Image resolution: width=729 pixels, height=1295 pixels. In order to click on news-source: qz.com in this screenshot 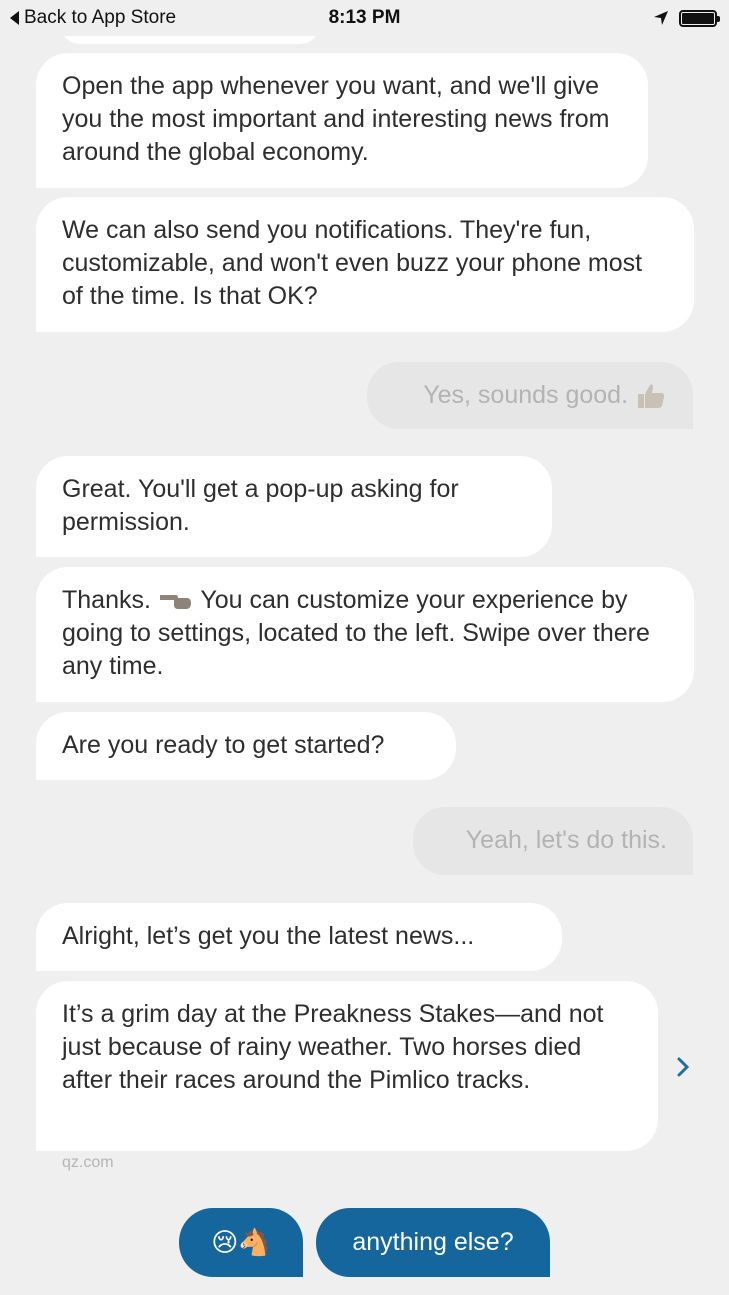, I will do `click(88, 1163)`.